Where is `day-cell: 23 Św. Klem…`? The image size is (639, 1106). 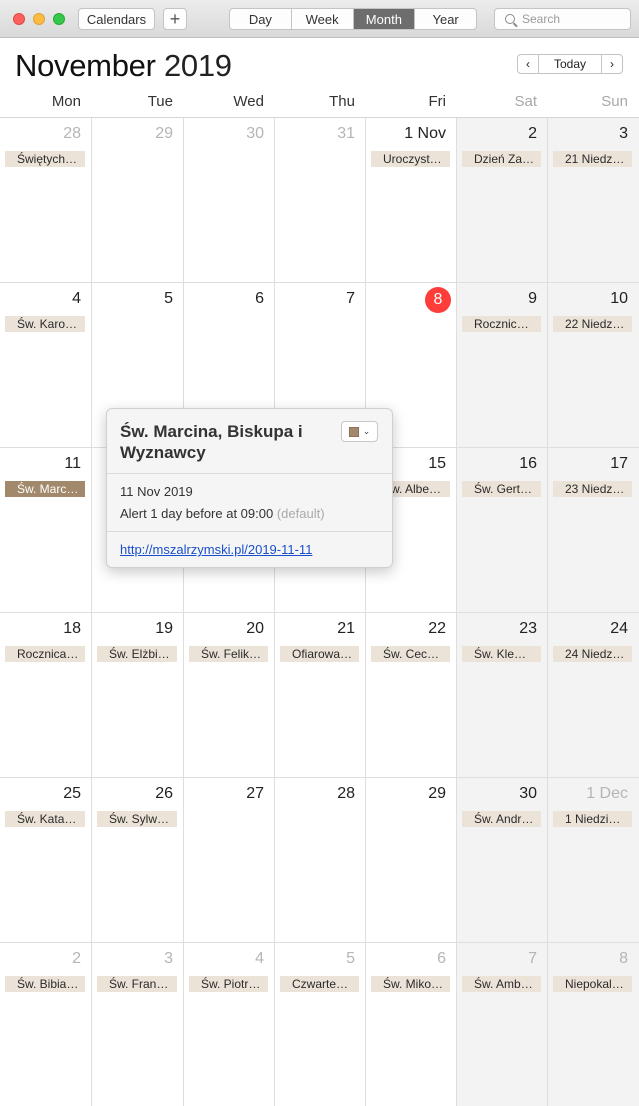 day-cell: 23 Św. Klem… is located at coordinates (502, 695).